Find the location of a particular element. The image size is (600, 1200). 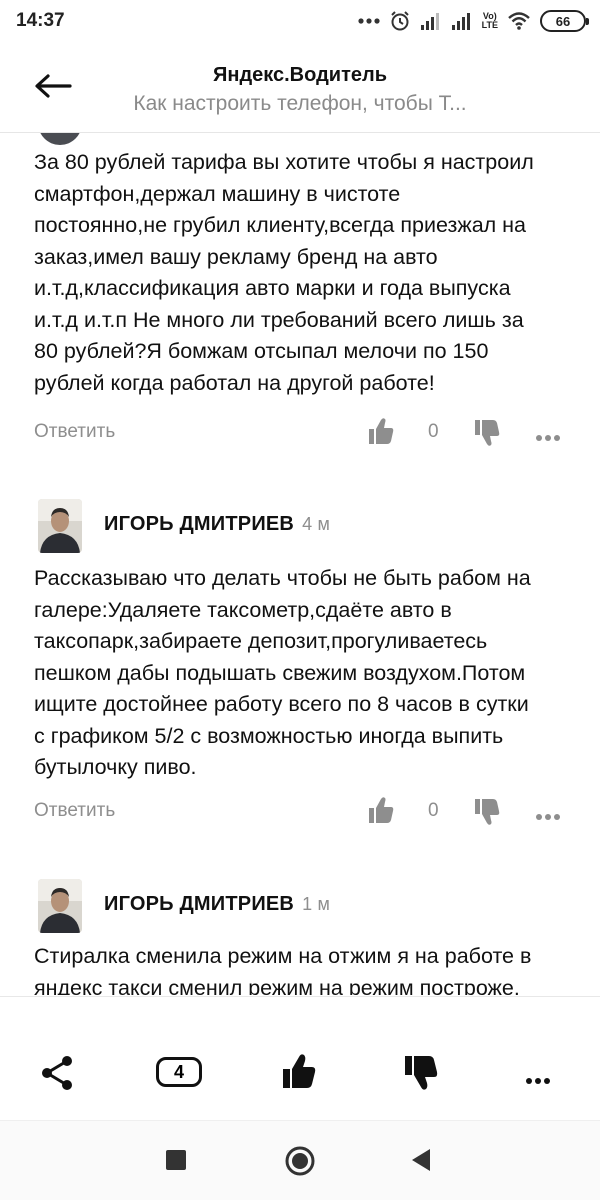

comment-line: бутылочку пиво. is located at coordinates (115, 767).